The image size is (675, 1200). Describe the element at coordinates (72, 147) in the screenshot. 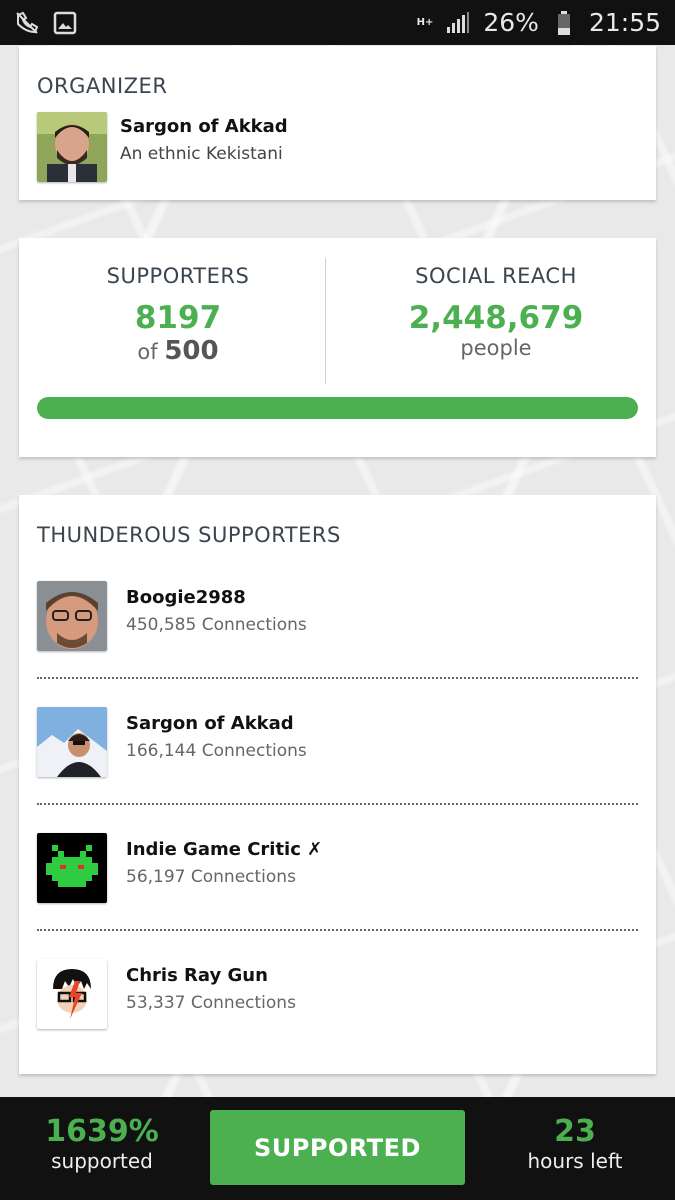

I see `organizer-avatar` at that location.